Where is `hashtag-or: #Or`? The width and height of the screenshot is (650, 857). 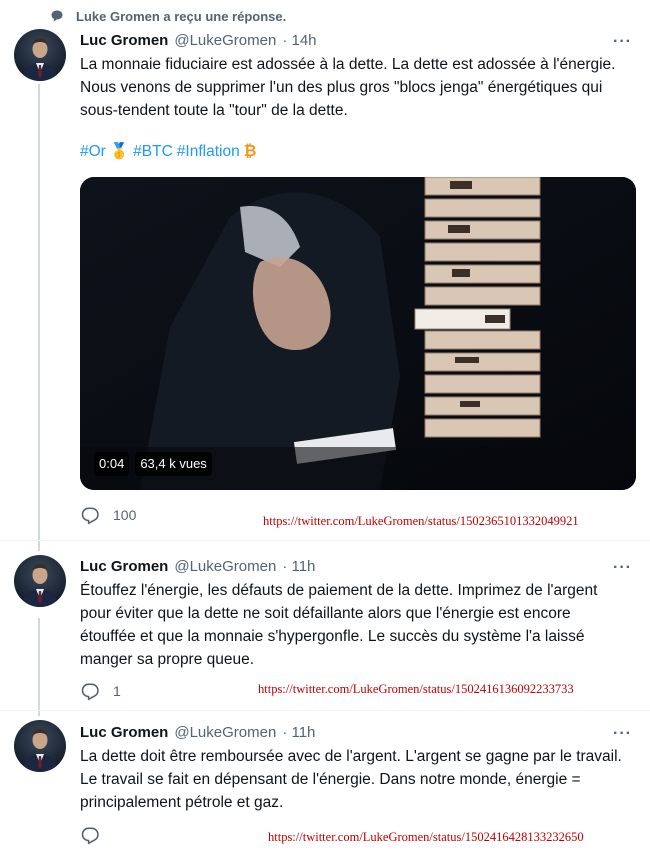
hashtag-or: #Or is located at coordinates (93, 152).